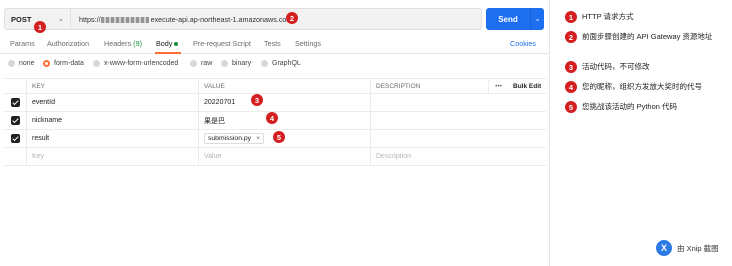 This screenshot has height=266, width=732. Describe the element at coordinates (527, 86) in the screenshot. I see `bulk-edit-button: Bulk Edit` at that location.